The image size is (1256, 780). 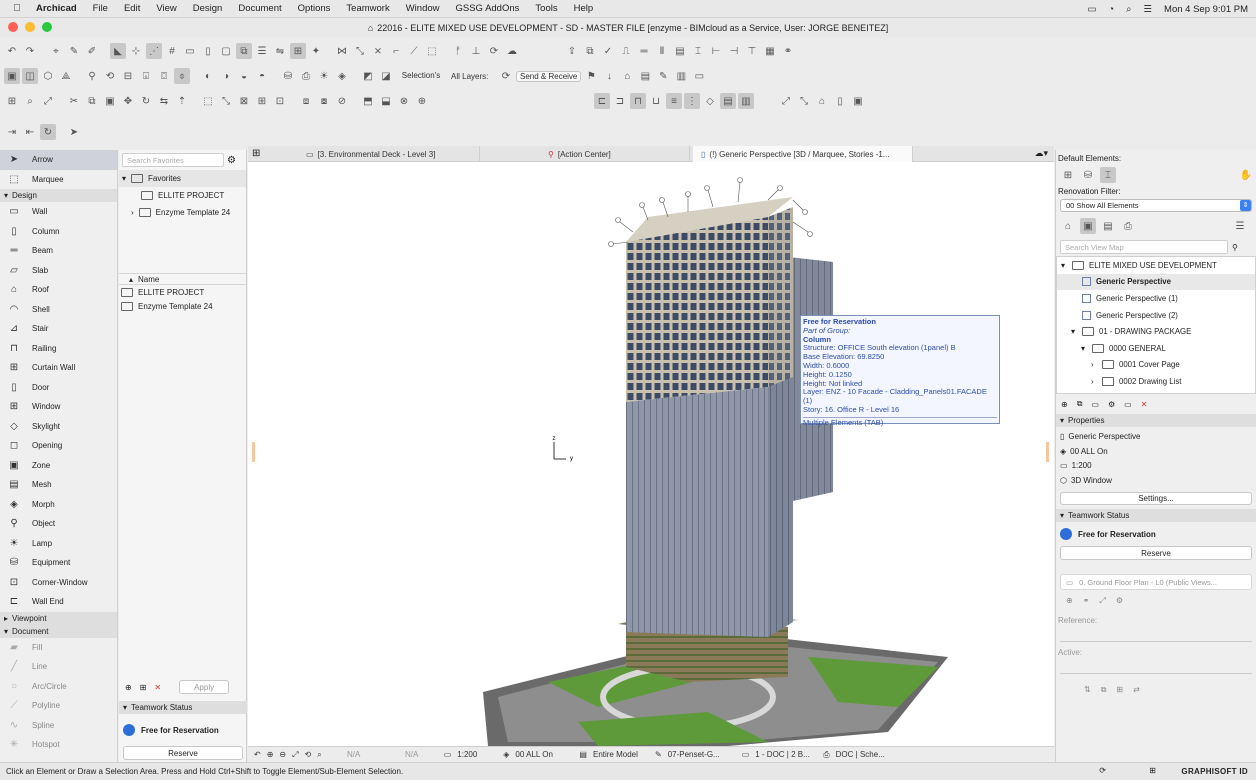 I want to click on render-icon: ◈, so click(x=342, y=76).